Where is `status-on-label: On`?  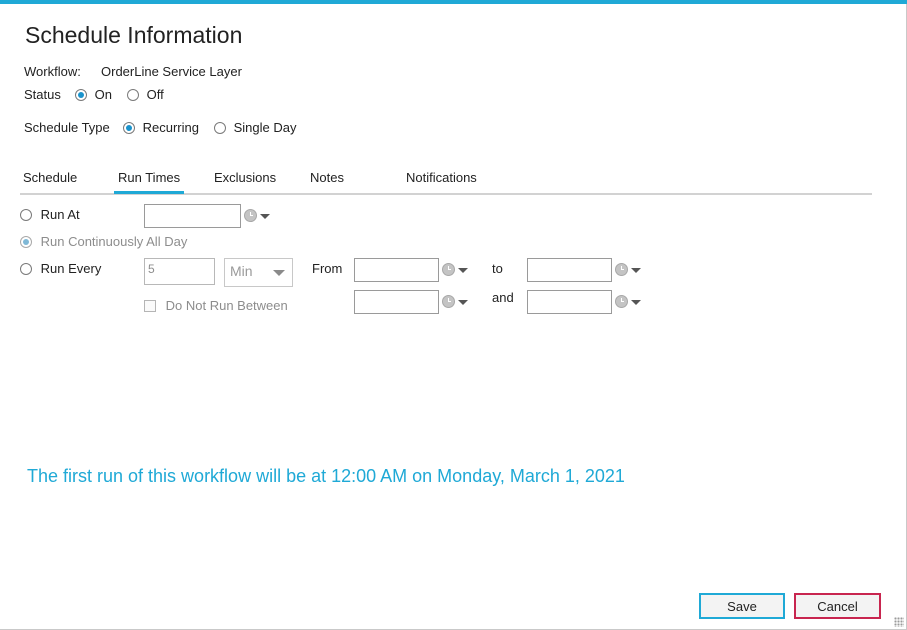 status-on-label: On is located at coordinates (103, 95).